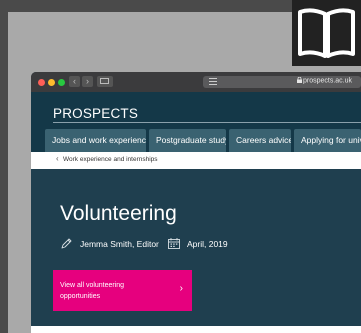 Image resolution: width=361 pixels, height=333 pixels. What do you see at coordinates (187, 140) in the screenshot?
I see `tab-postgraduate-study: Postgraduate study` at bounding box center [187, 140].